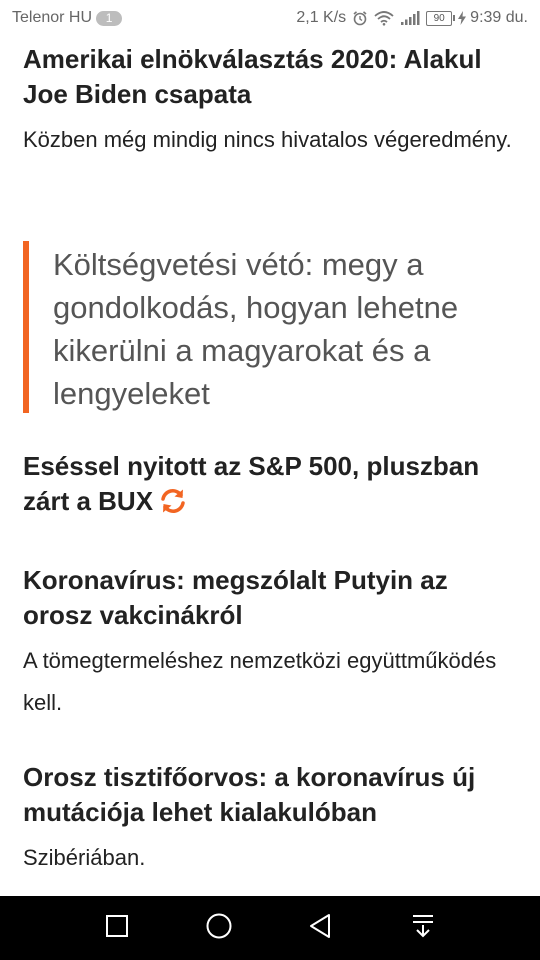  I want to click on status-right: 2,1 K/s 90 9:39 du., so click(412, 18).